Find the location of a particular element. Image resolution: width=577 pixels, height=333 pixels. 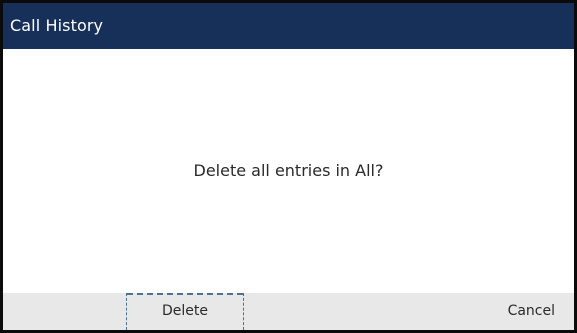

delete-softkey-label: Delete is located at coordinates (185, 311).